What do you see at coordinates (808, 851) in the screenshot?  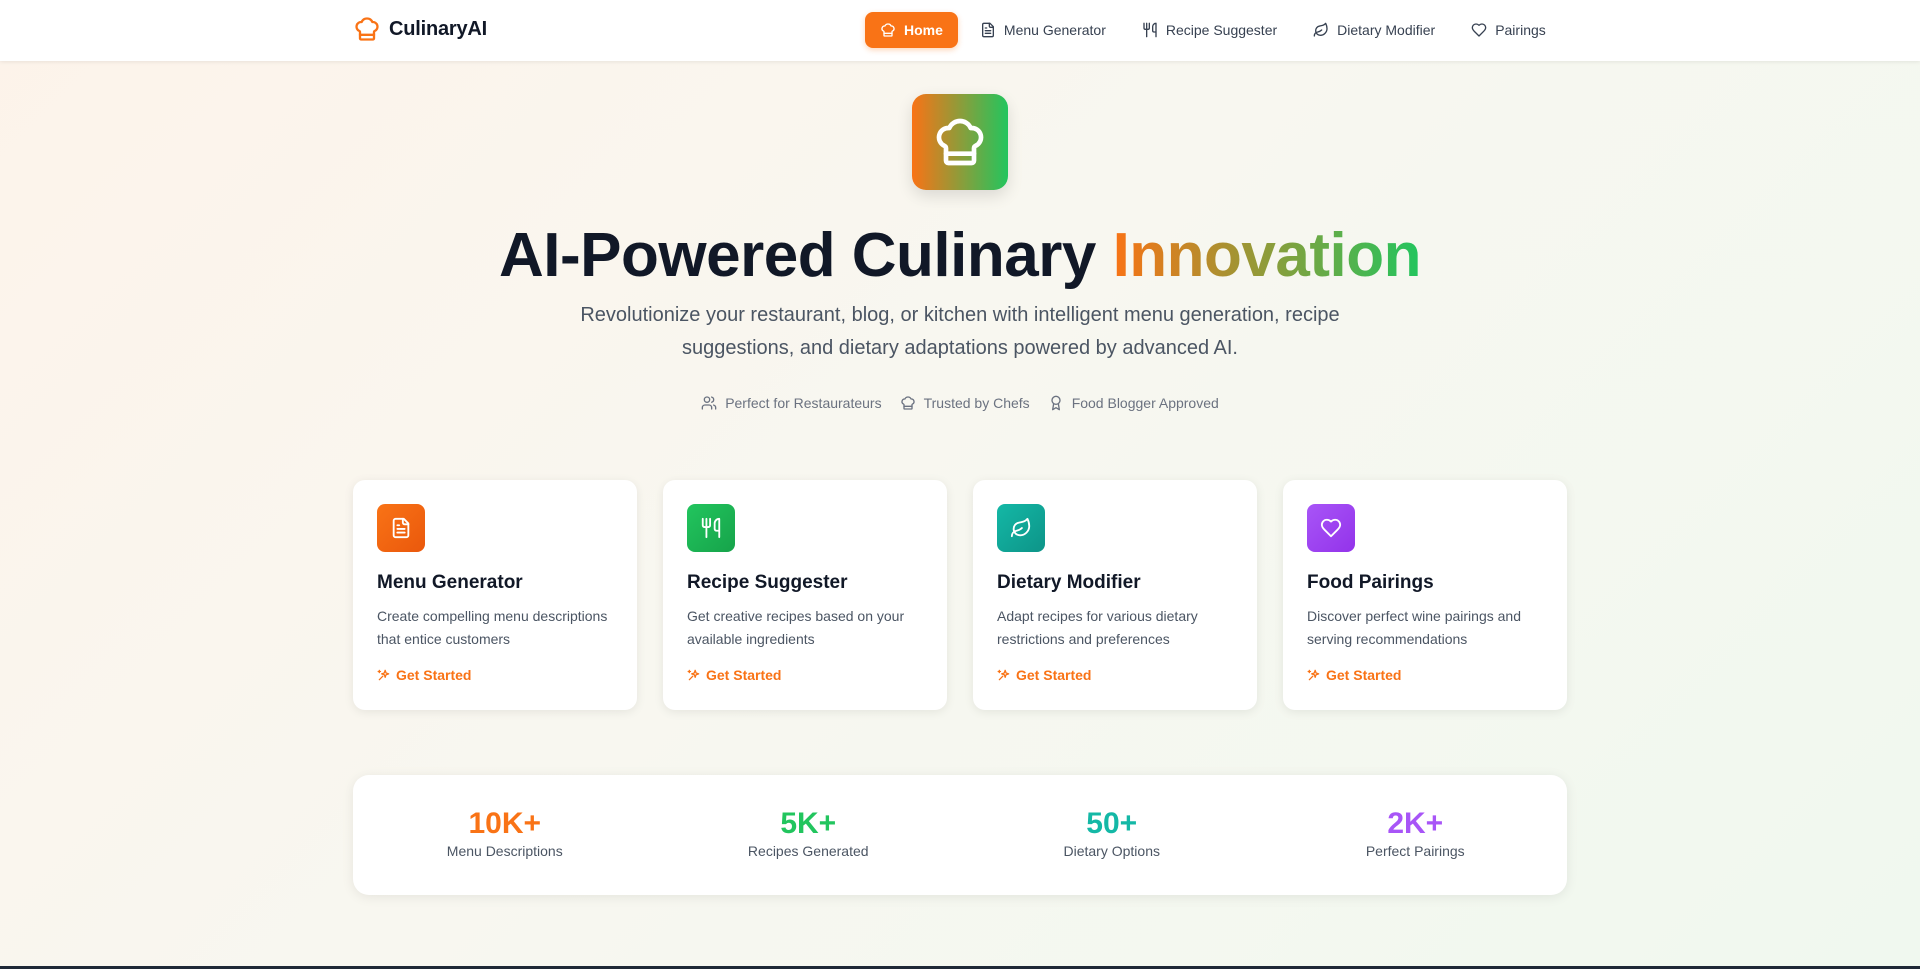 I see `stat-label: Recipes Generated` at bounding box center [808, 851].